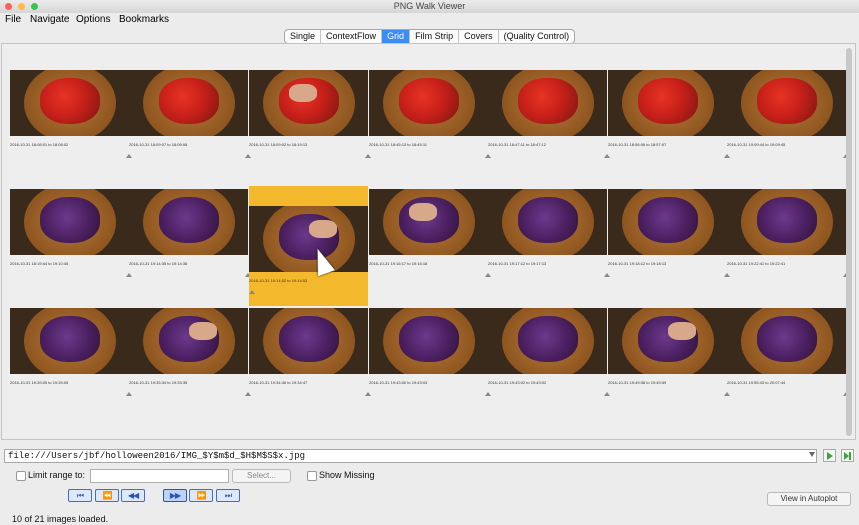 This screenshot has height=525, width=859. I want to click on prev-page-button: ⏪, so click(107, 495).